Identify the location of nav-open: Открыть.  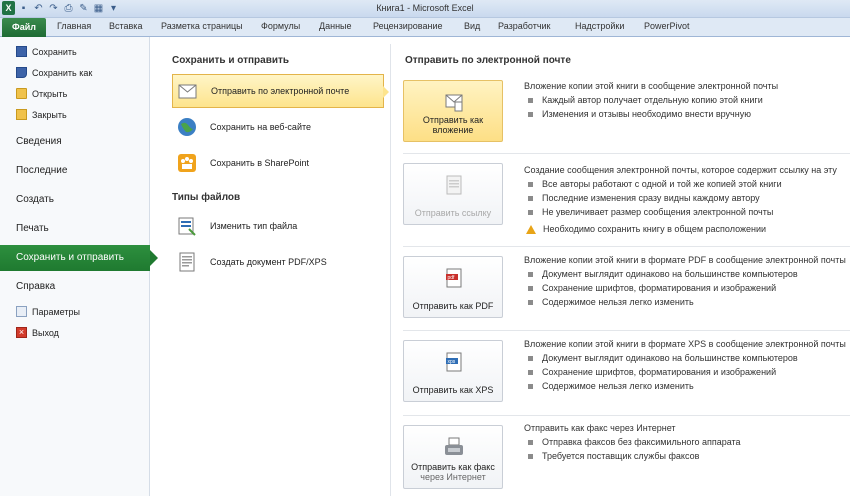
(41, 93).